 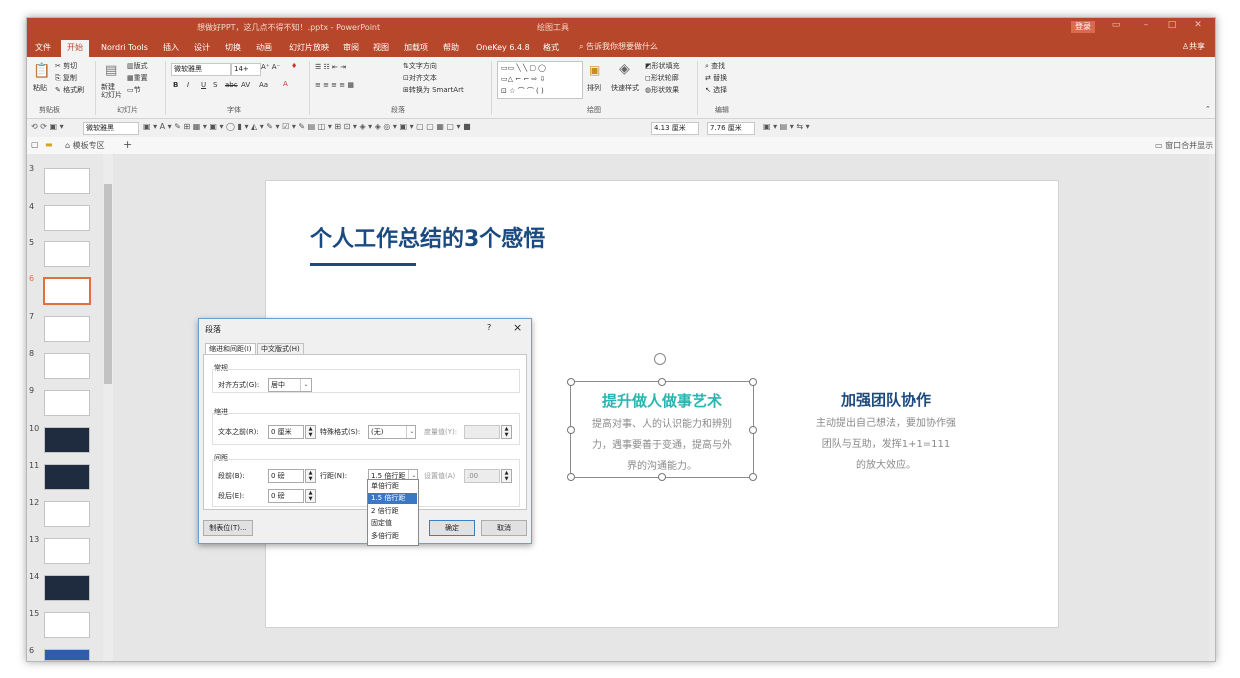 I want to click on replace-button: ⇄ 替换, so click(x=716, y=78).